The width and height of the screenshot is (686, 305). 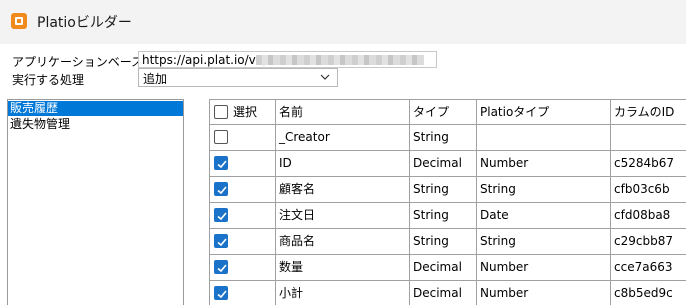 I want to click on name-cell: ID, so click(x=343, y=164).